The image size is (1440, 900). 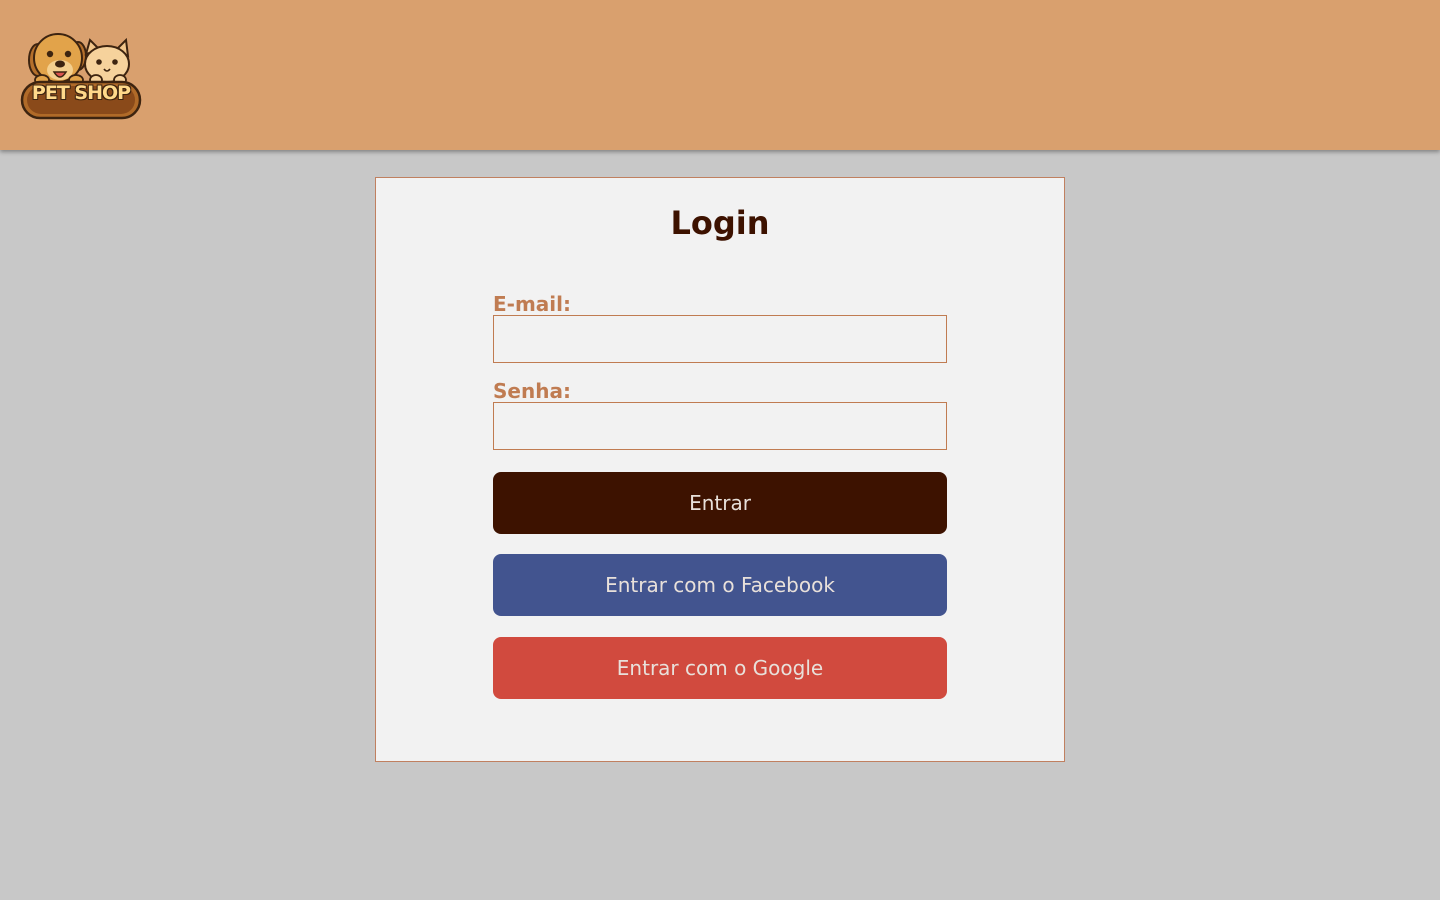 I want to click on email-label: E-mail:, so click(x=532, y=304).